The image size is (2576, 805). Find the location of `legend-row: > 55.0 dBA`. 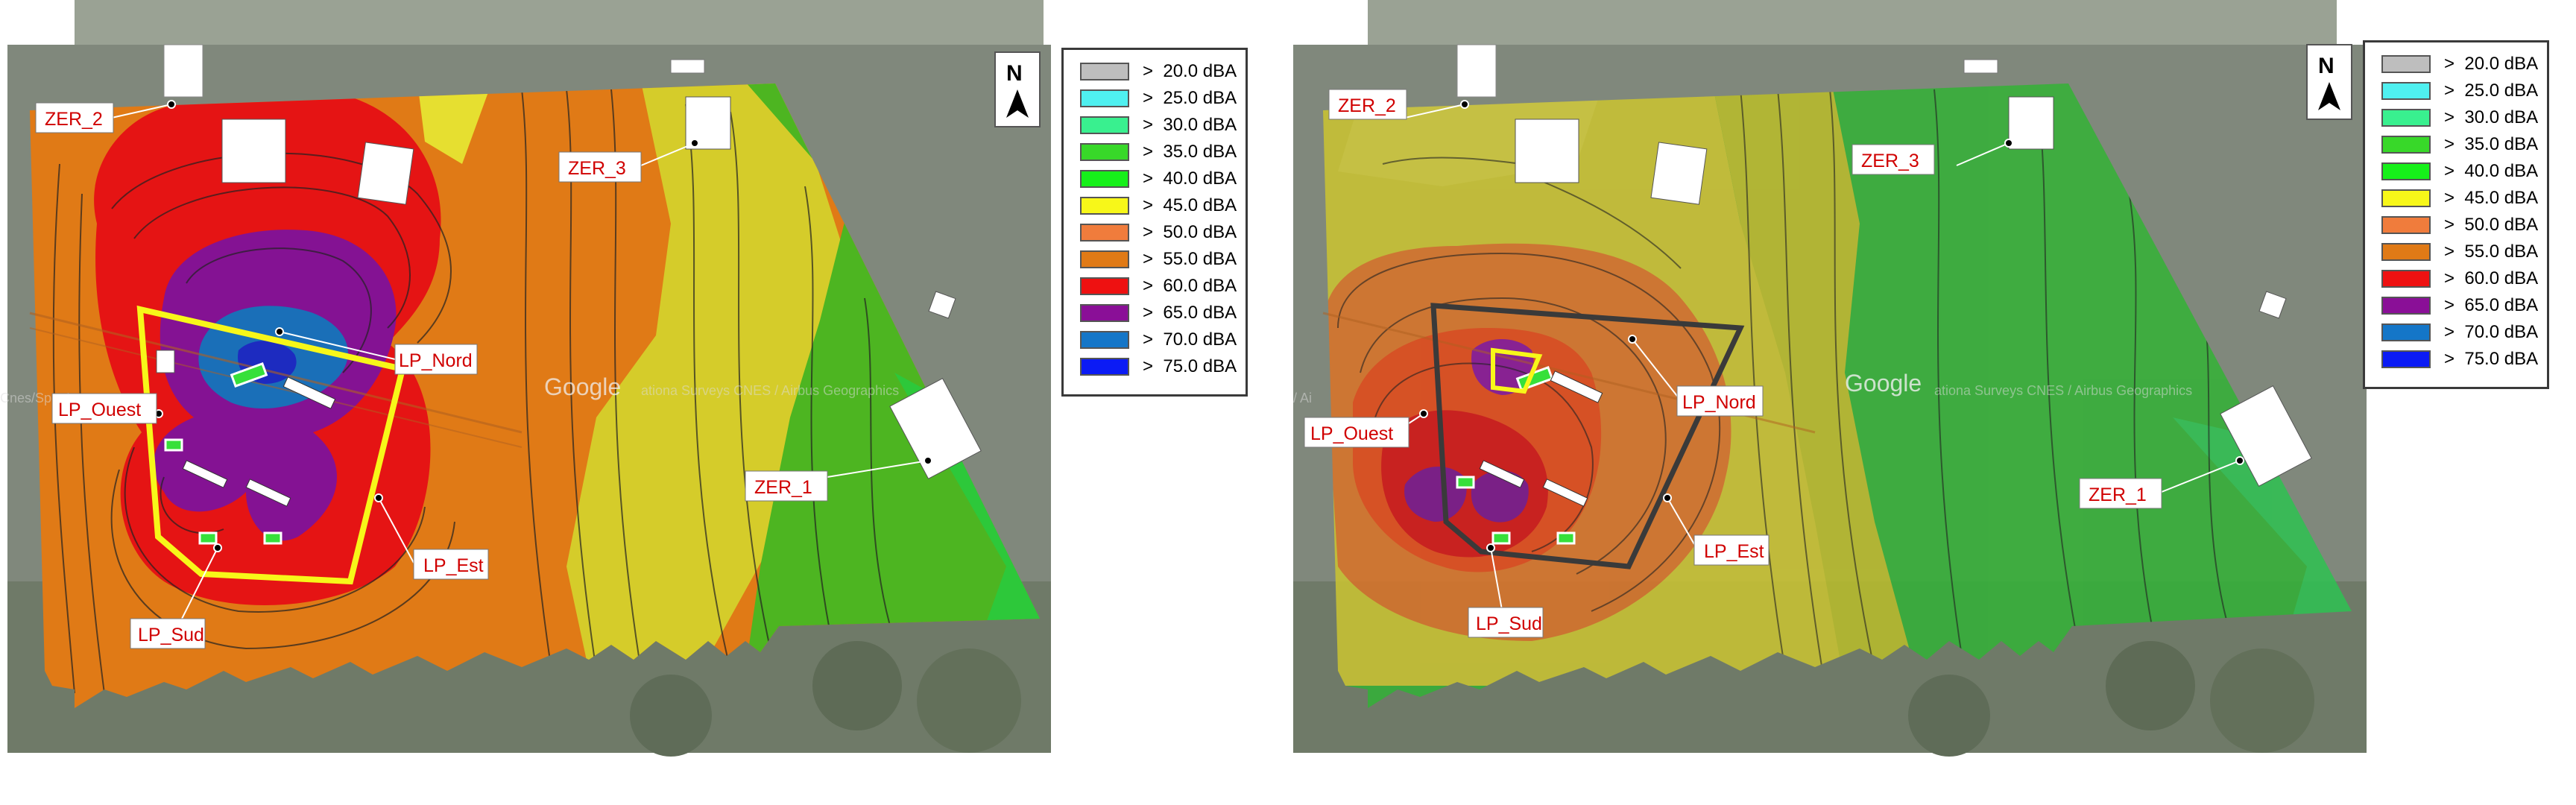

legend-row: > 55.0 dBA is located at coordinates (1158, 259).